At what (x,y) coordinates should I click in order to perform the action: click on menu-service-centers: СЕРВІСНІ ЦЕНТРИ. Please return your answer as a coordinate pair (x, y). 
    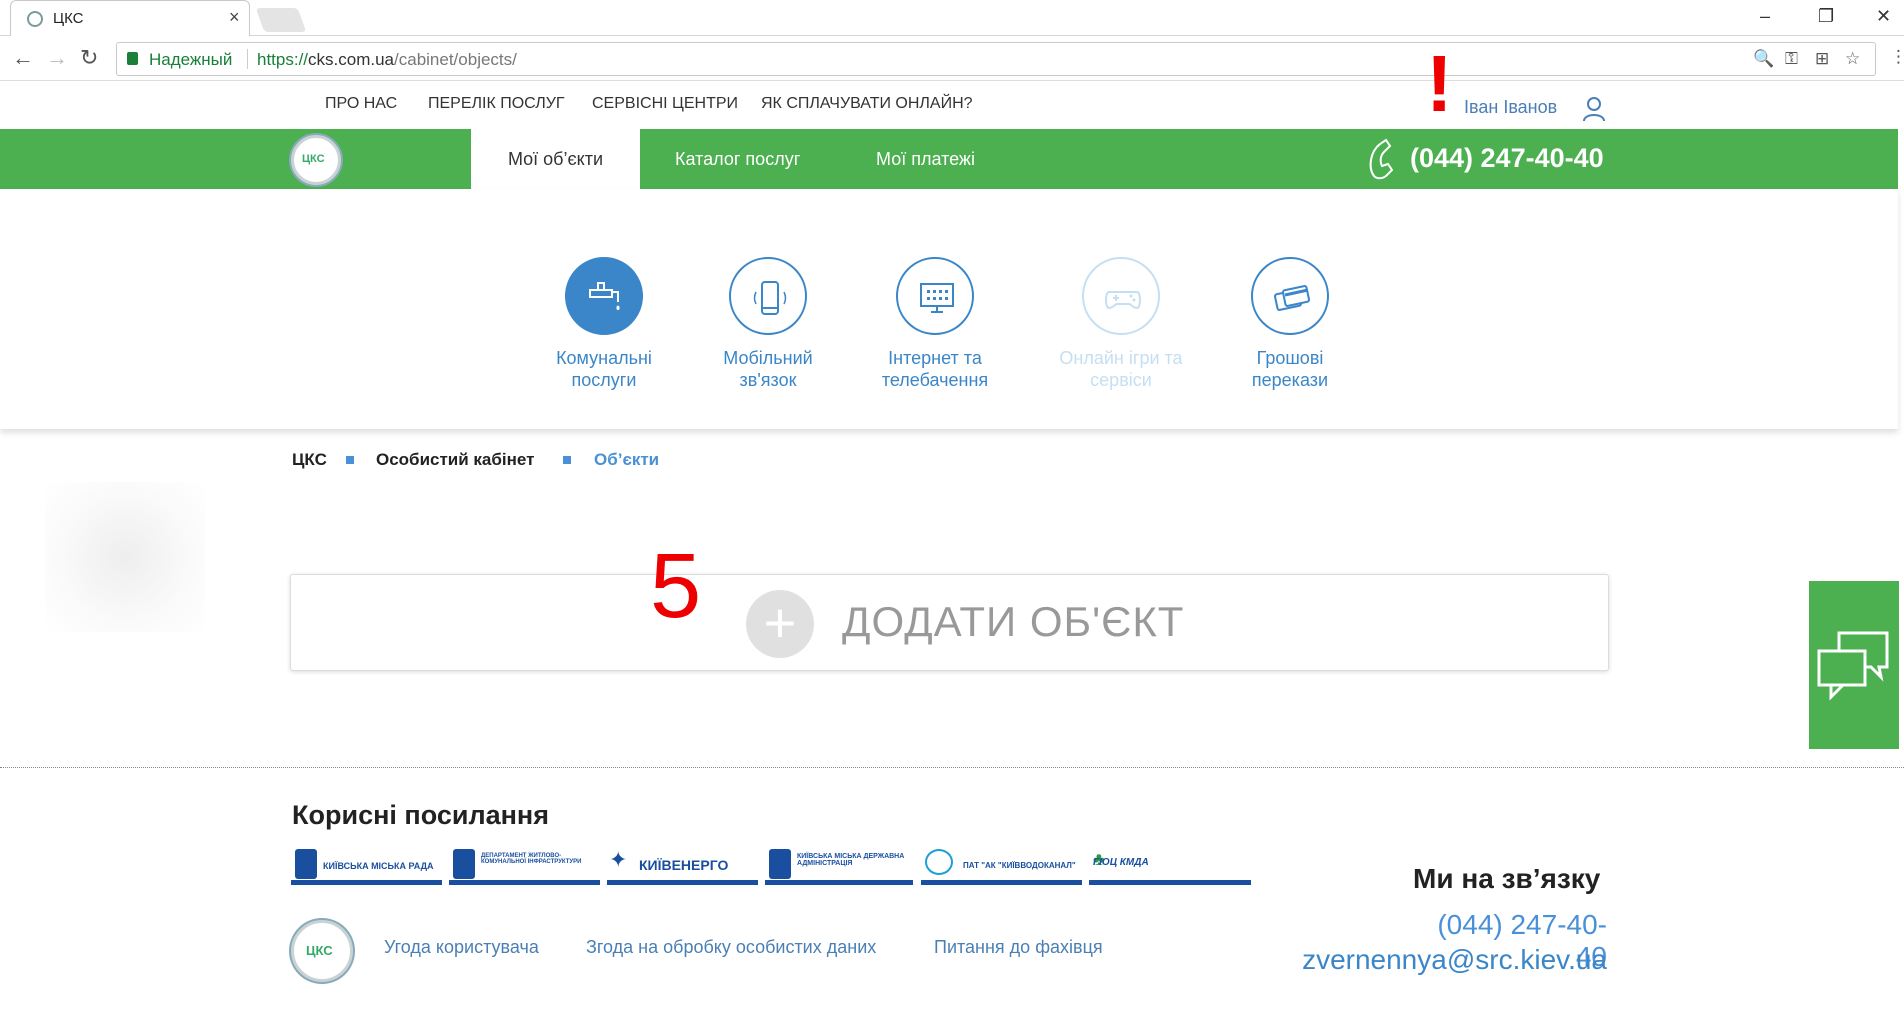
    Looking at the image, I should click on (665, 104).